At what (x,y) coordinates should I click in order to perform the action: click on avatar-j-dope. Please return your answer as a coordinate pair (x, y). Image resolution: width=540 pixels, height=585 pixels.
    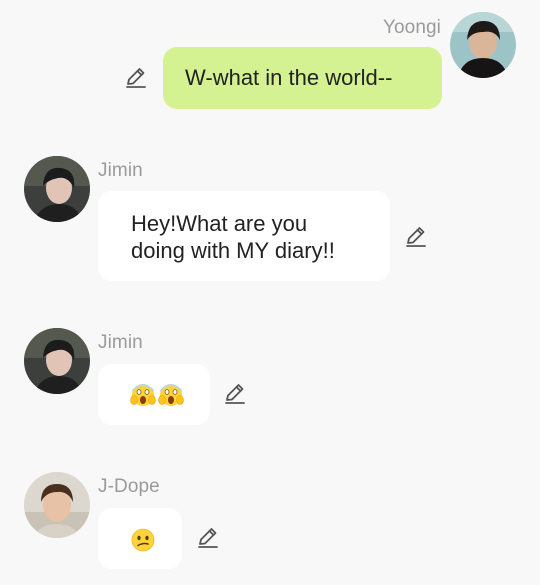
    Looking at the image, I should click on (57, 505).